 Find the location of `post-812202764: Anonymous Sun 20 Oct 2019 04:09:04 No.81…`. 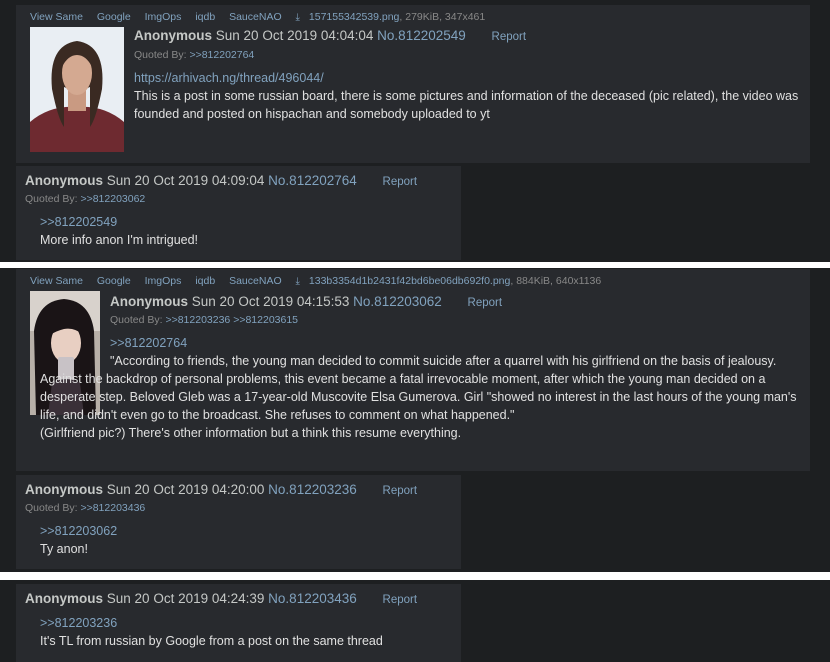

post-812202764: Anonymous Sun 20 Oct 2019 04:09:04 No.81… is located at coordinates (238, 213).